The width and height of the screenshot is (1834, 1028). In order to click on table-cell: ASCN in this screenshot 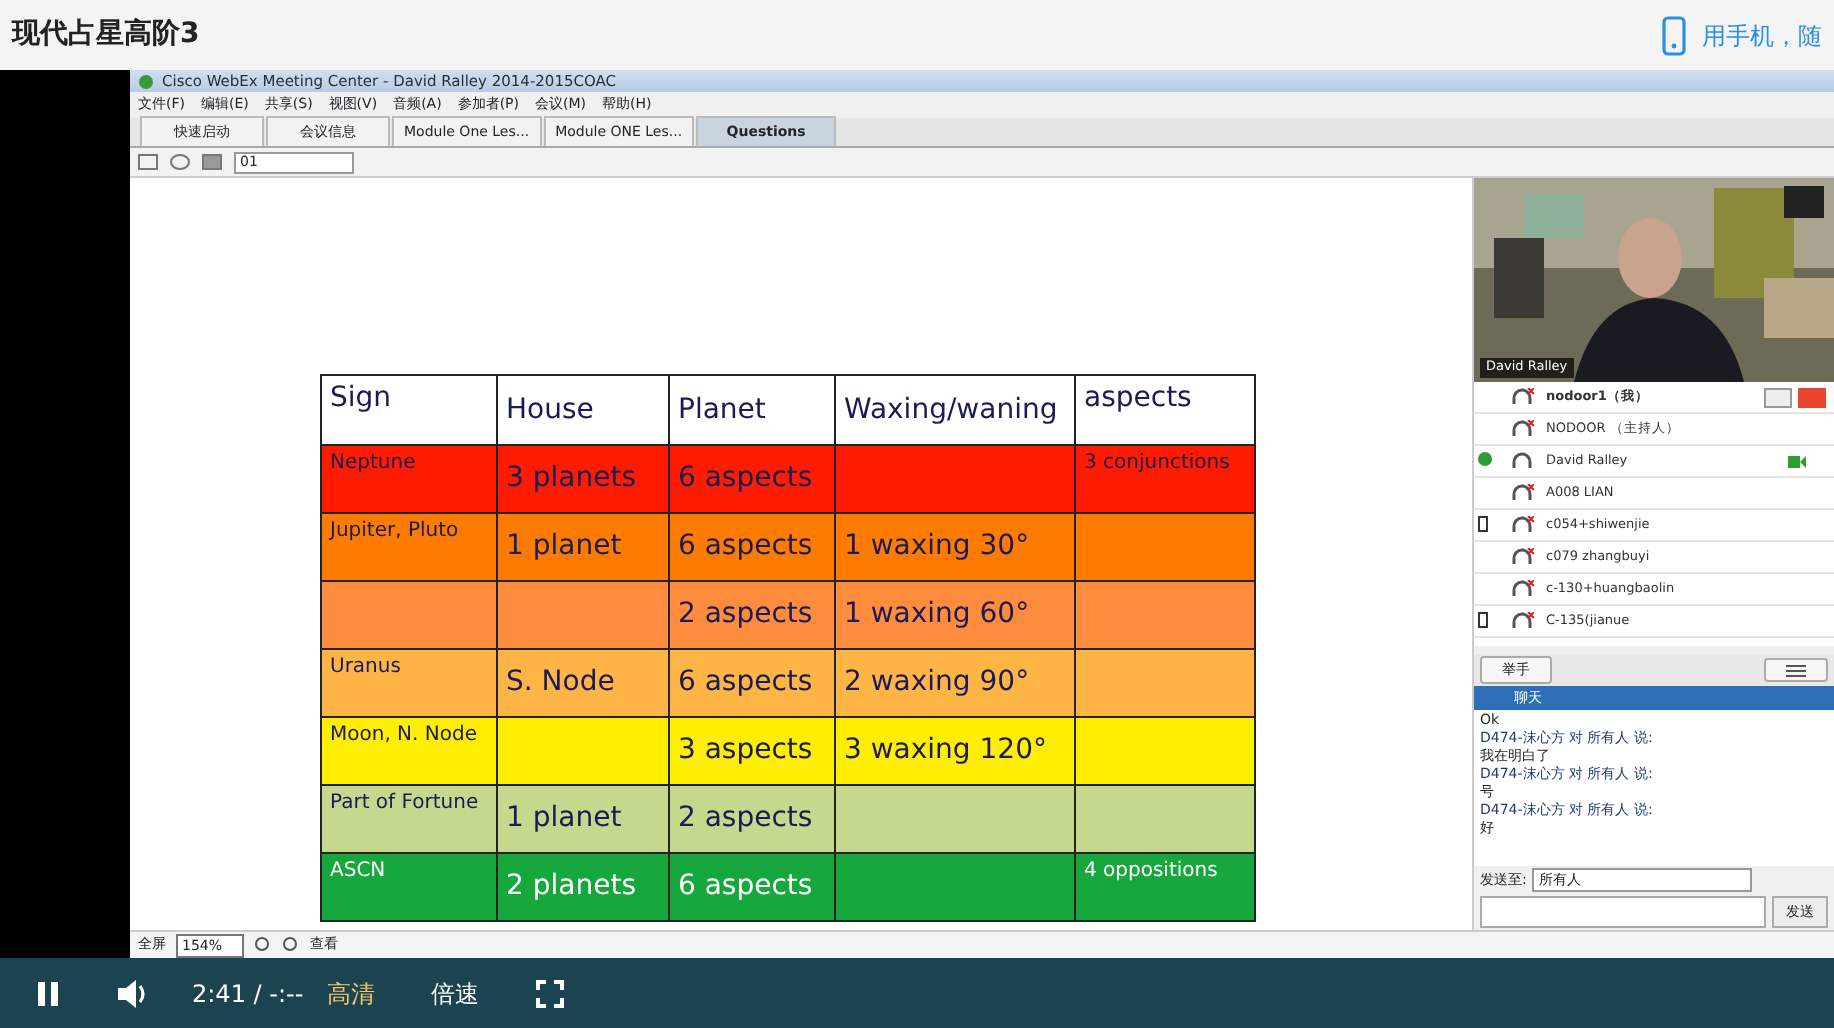, I will do `click(409, 887)`.